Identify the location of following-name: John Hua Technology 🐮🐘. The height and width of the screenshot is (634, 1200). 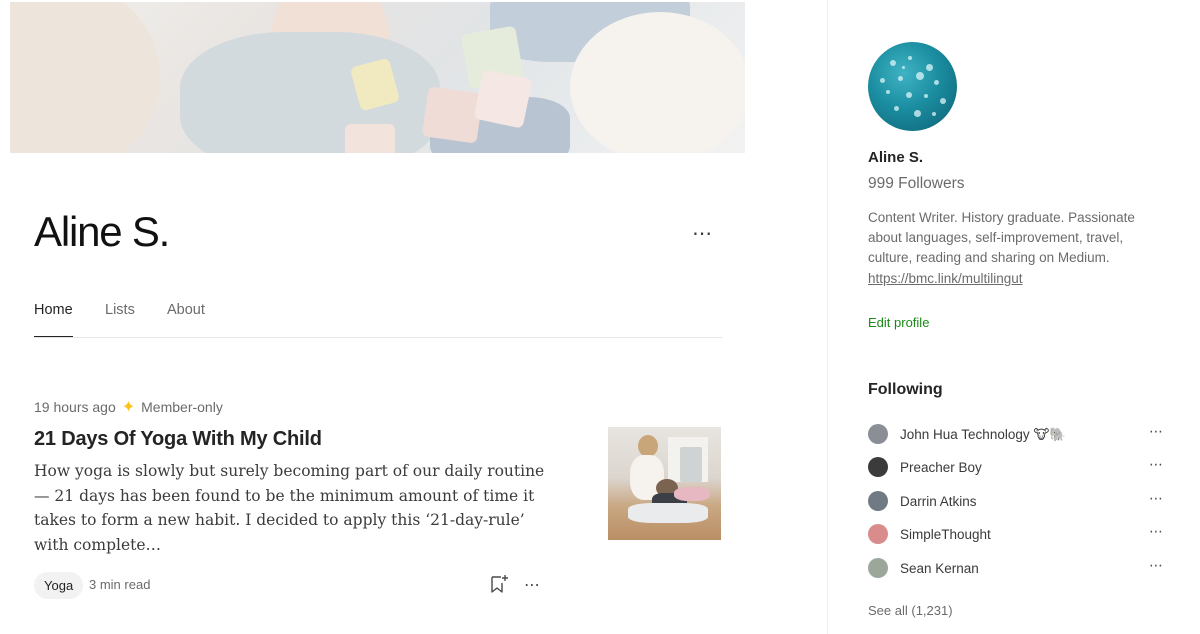
(983, 435).